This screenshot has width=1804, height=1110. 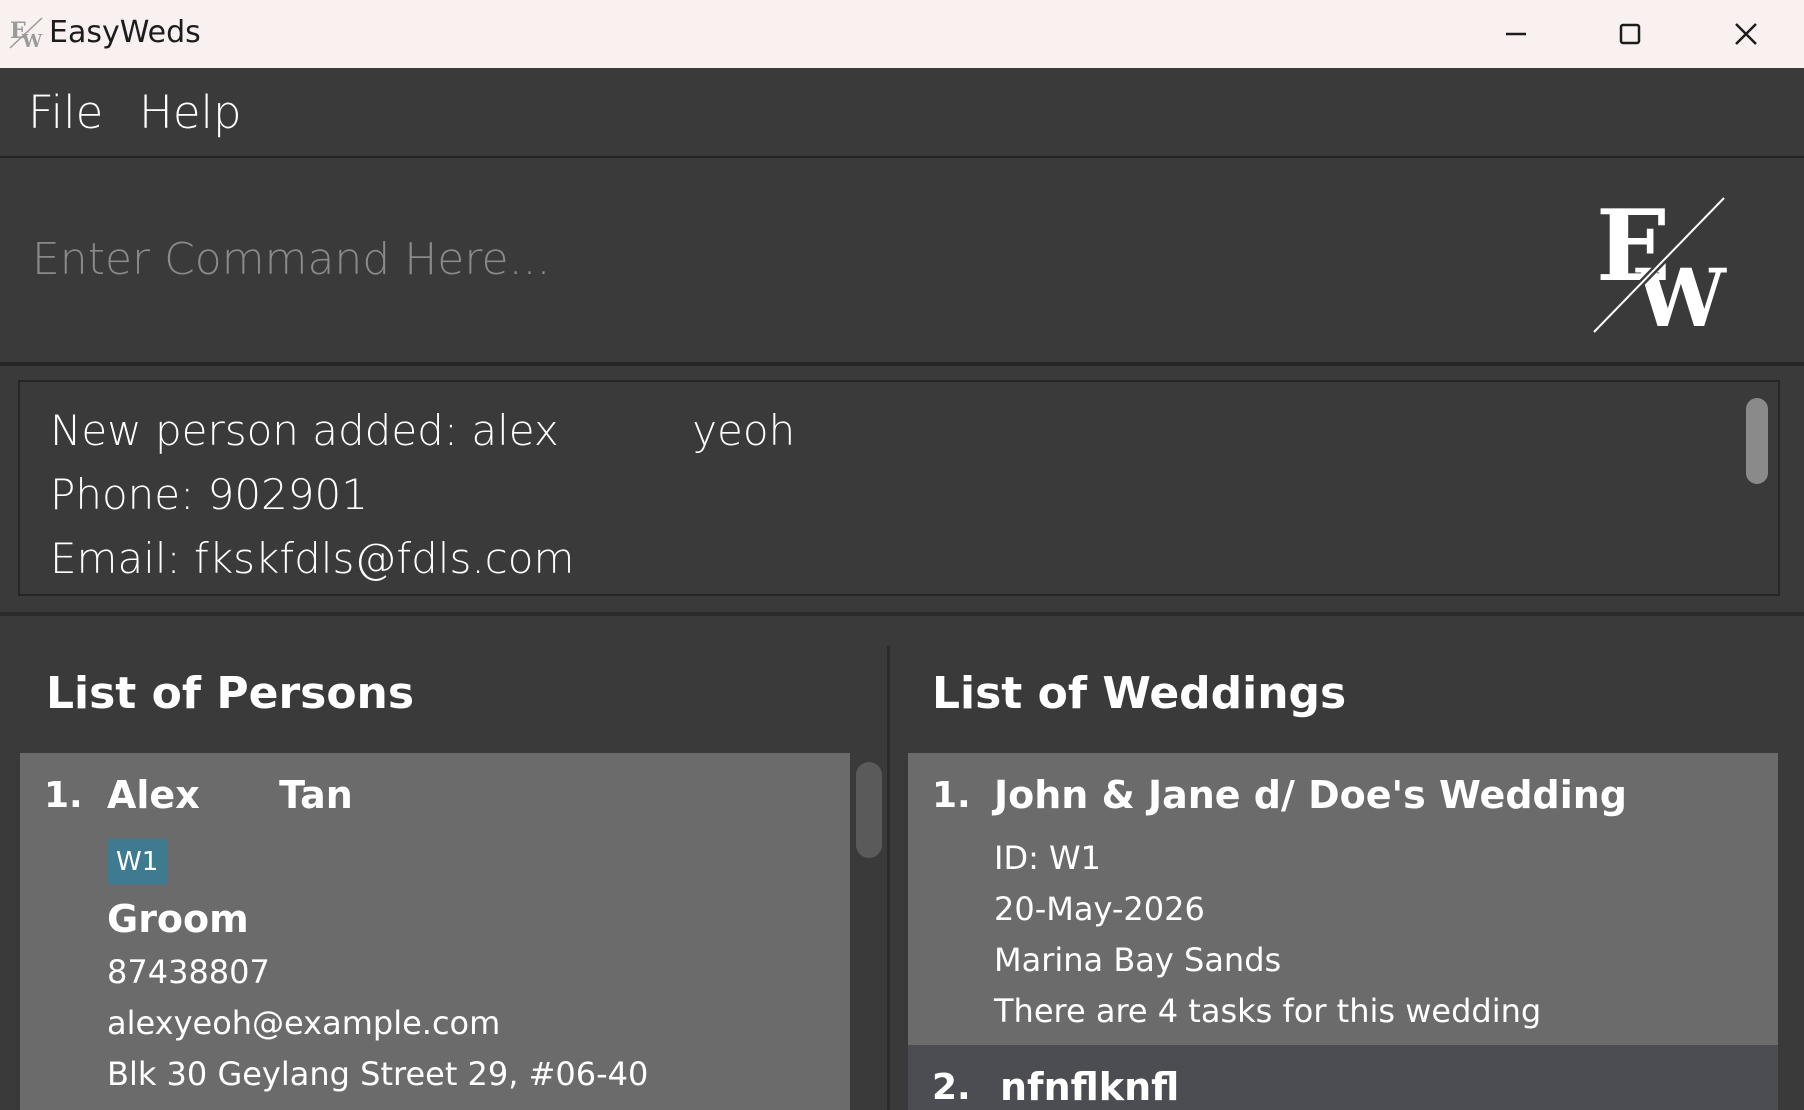 What do you see at coordinates (423, 430) in the screenshot?
I see `result-line-1: New person added: alex yeoh` at bounding box center [423, 430].